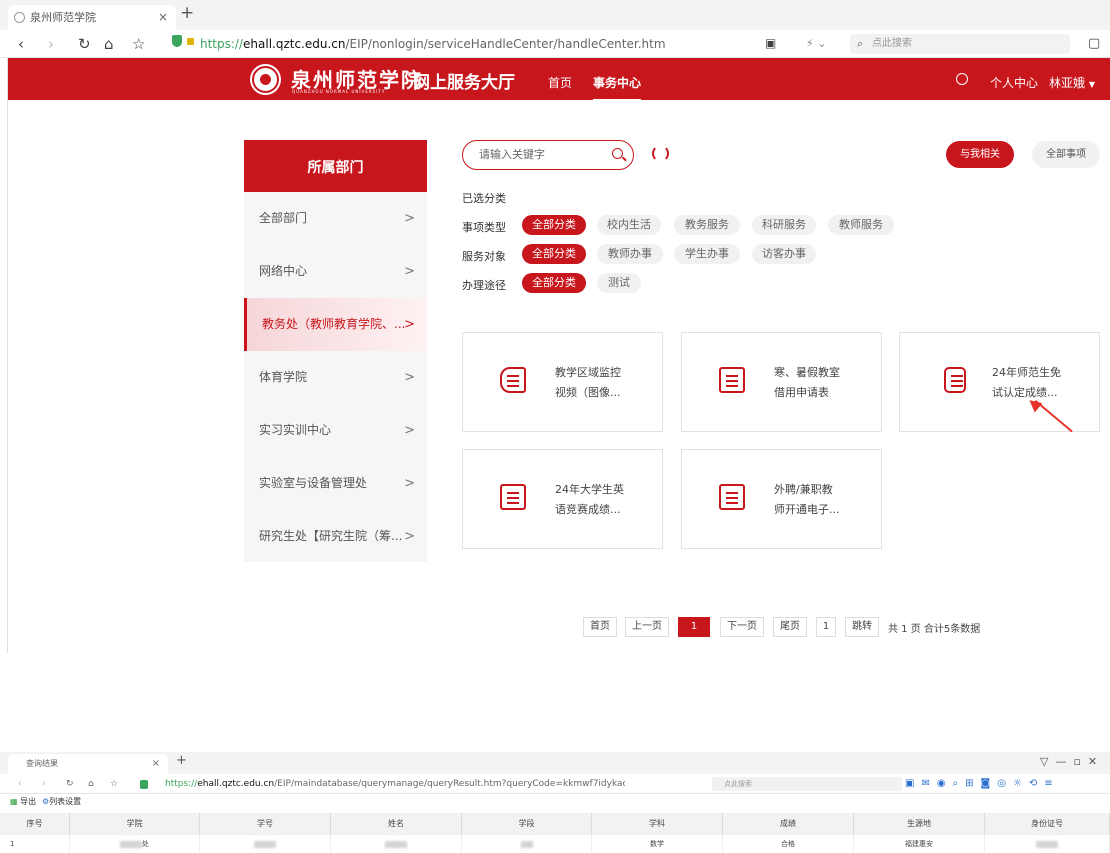  Describe the element at coordinates (694, 627) in the screenshot. I see `page-1-button: 1` at that location.